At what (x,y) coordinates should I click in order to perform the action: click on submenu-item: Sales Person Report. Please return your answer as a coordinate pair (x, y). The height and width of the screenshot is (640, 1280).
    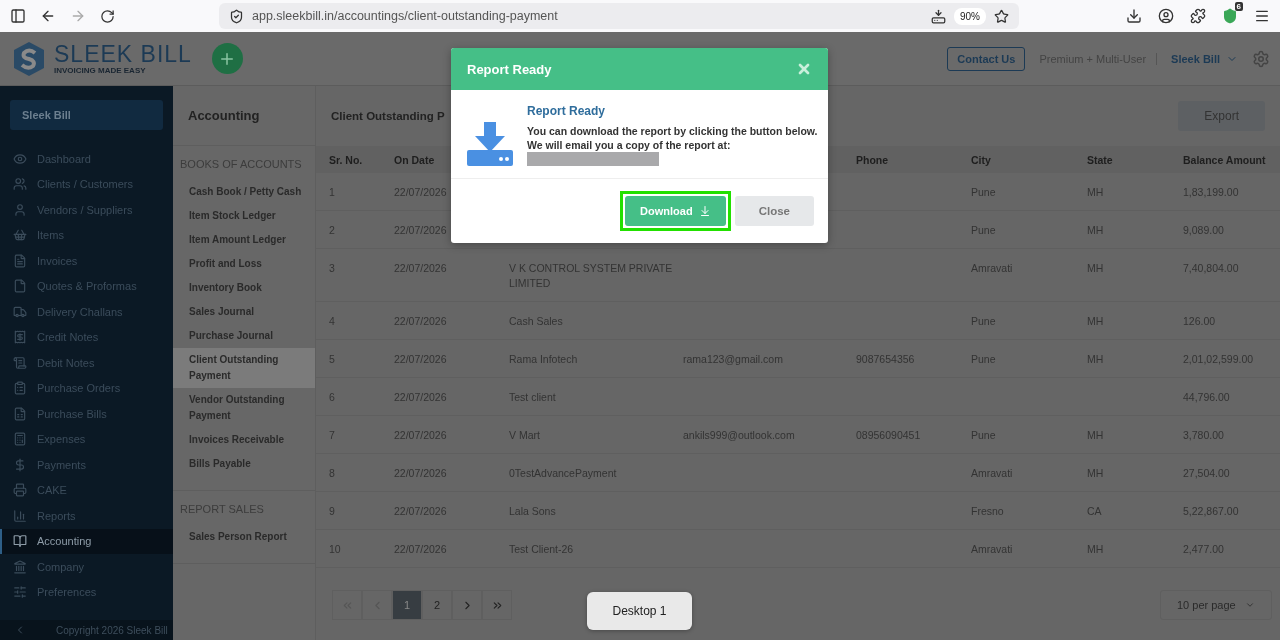
    Looking at the image, I should click on (244, 537).